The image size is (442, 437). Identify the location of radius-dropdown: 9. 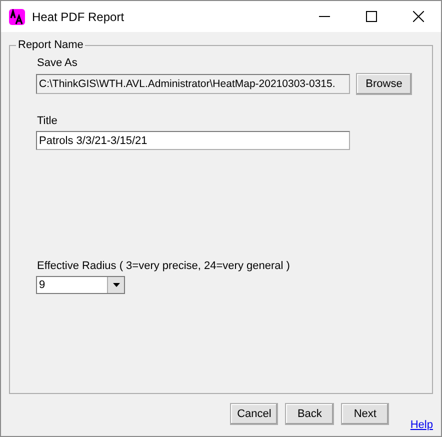
(80, 285).